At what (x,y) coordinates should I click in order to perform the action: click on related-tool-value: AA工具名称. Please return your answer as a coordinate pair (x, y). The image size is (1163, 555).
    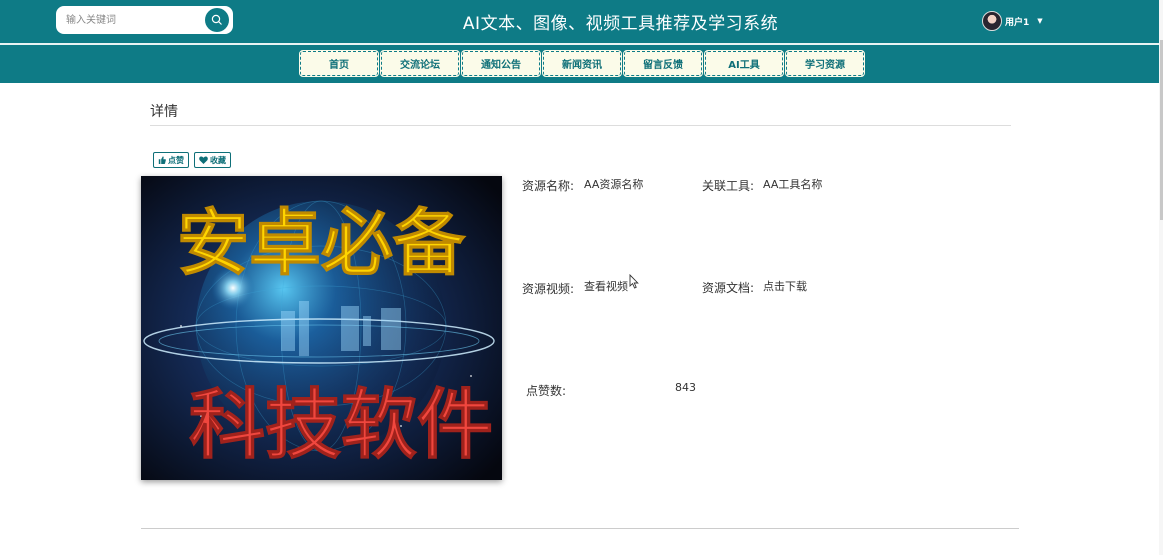
    Looking at the image, I should click on (793, 184).